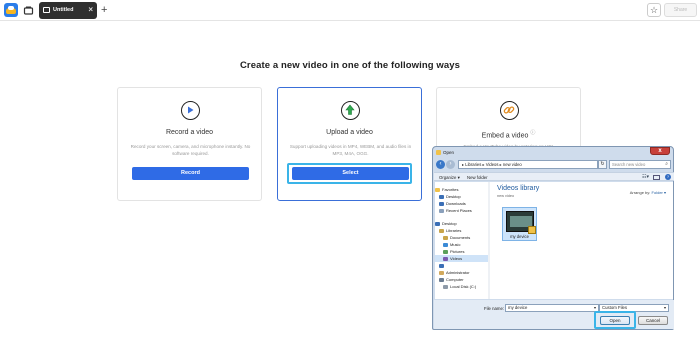 The height and width of the screenshot is (354, 700). I want to click on cancel-button: Cancel, so click(653, 320).